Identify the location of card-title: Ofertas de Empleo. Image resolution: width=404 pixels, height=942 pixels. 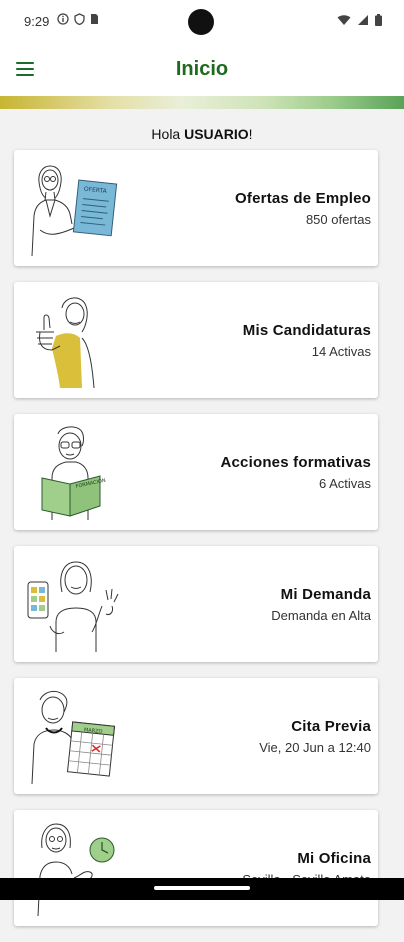
(303, 198).